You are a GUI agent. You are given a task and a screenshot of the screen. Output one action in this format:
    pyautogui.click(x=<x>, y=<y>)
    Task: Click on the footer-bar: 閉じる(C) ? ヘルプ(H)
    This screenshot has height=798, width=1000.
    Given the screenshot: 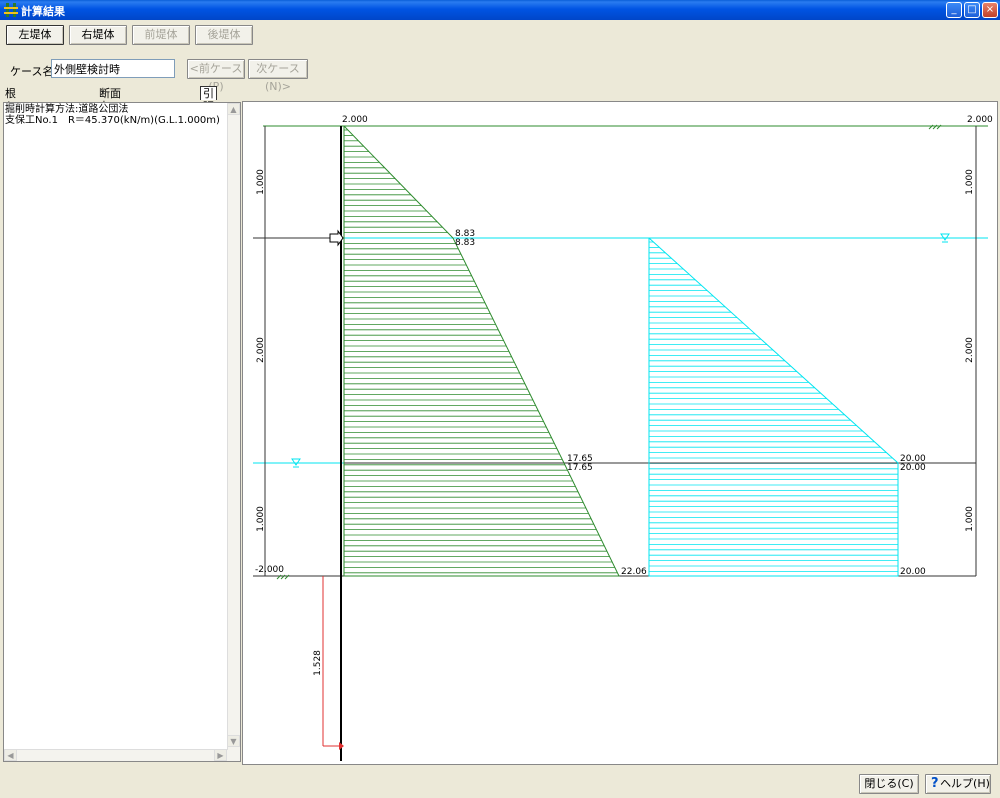 What is the action you would take?
    pyautogui.click(x=500, y=782)
    